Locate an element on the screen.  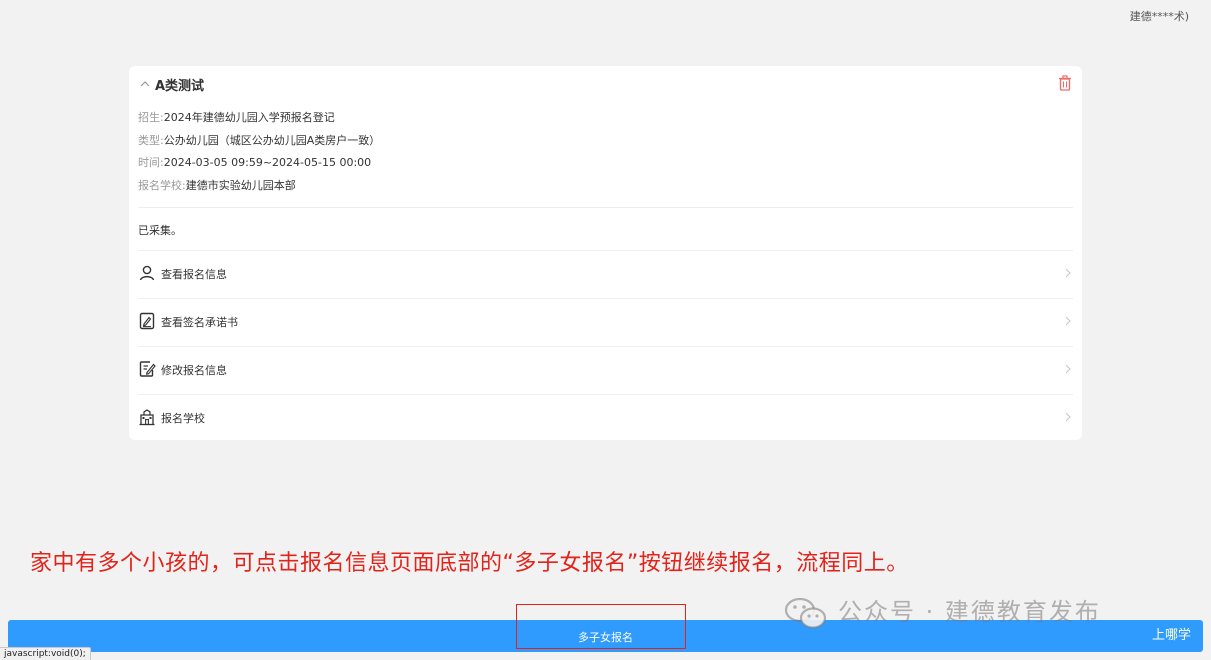
info-value: 2024年建德幼儿园入学预报名登记 is located at coordinates (249, 117).